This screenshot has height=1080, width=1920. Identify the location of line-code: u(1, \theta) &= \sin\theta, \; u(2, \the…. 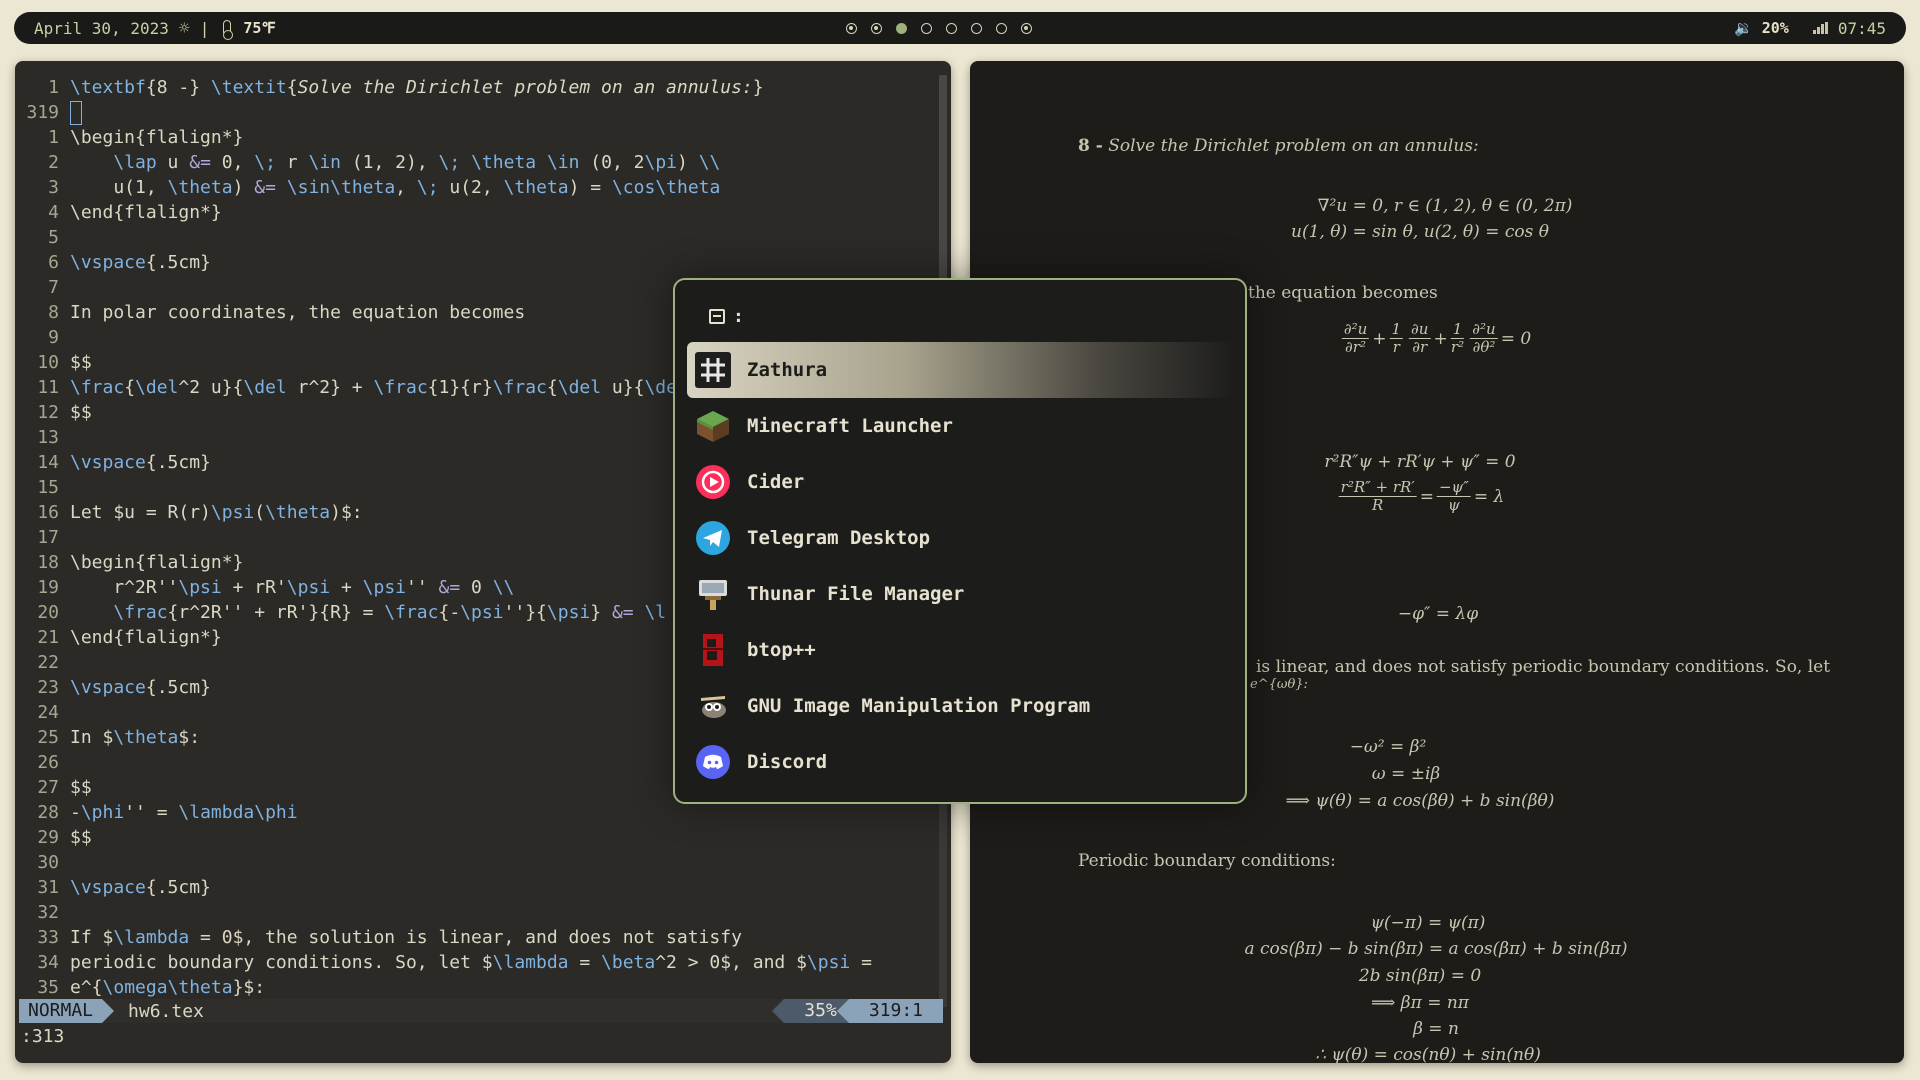
(395, 187).